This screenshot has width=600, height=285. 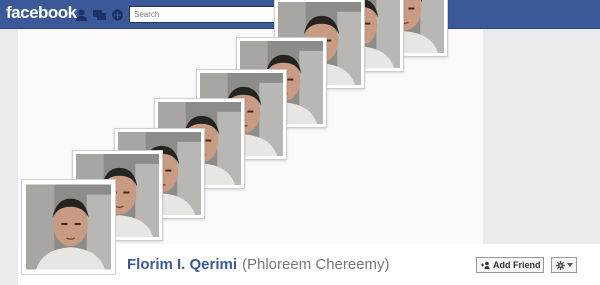 I want to click on facebook-logo: facebook, so click(x=41, y=13).